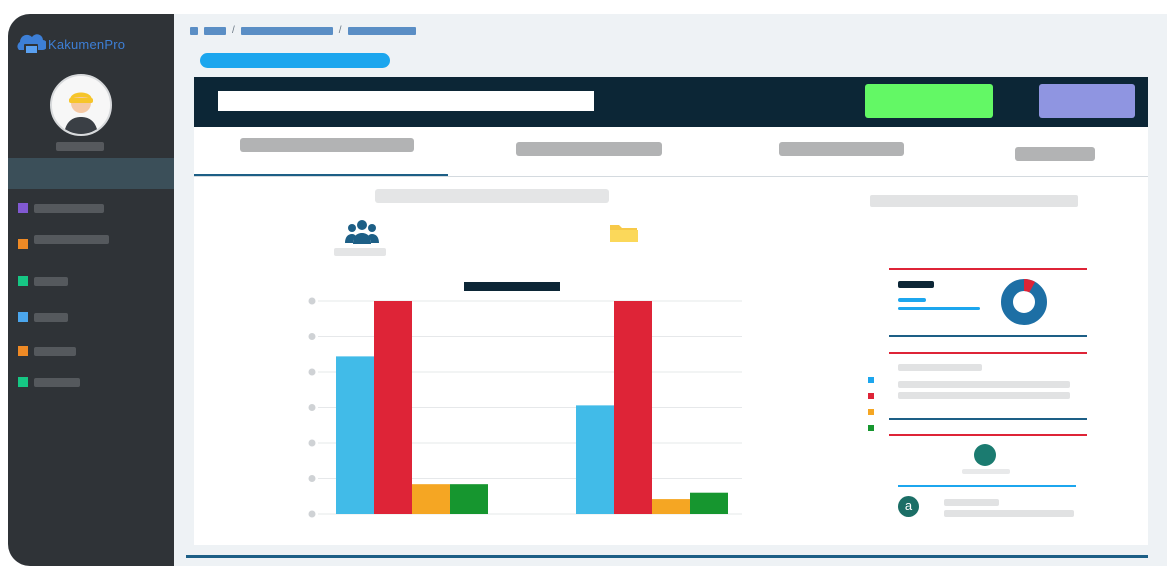  I want to click on summary-title, so click(974, 201).